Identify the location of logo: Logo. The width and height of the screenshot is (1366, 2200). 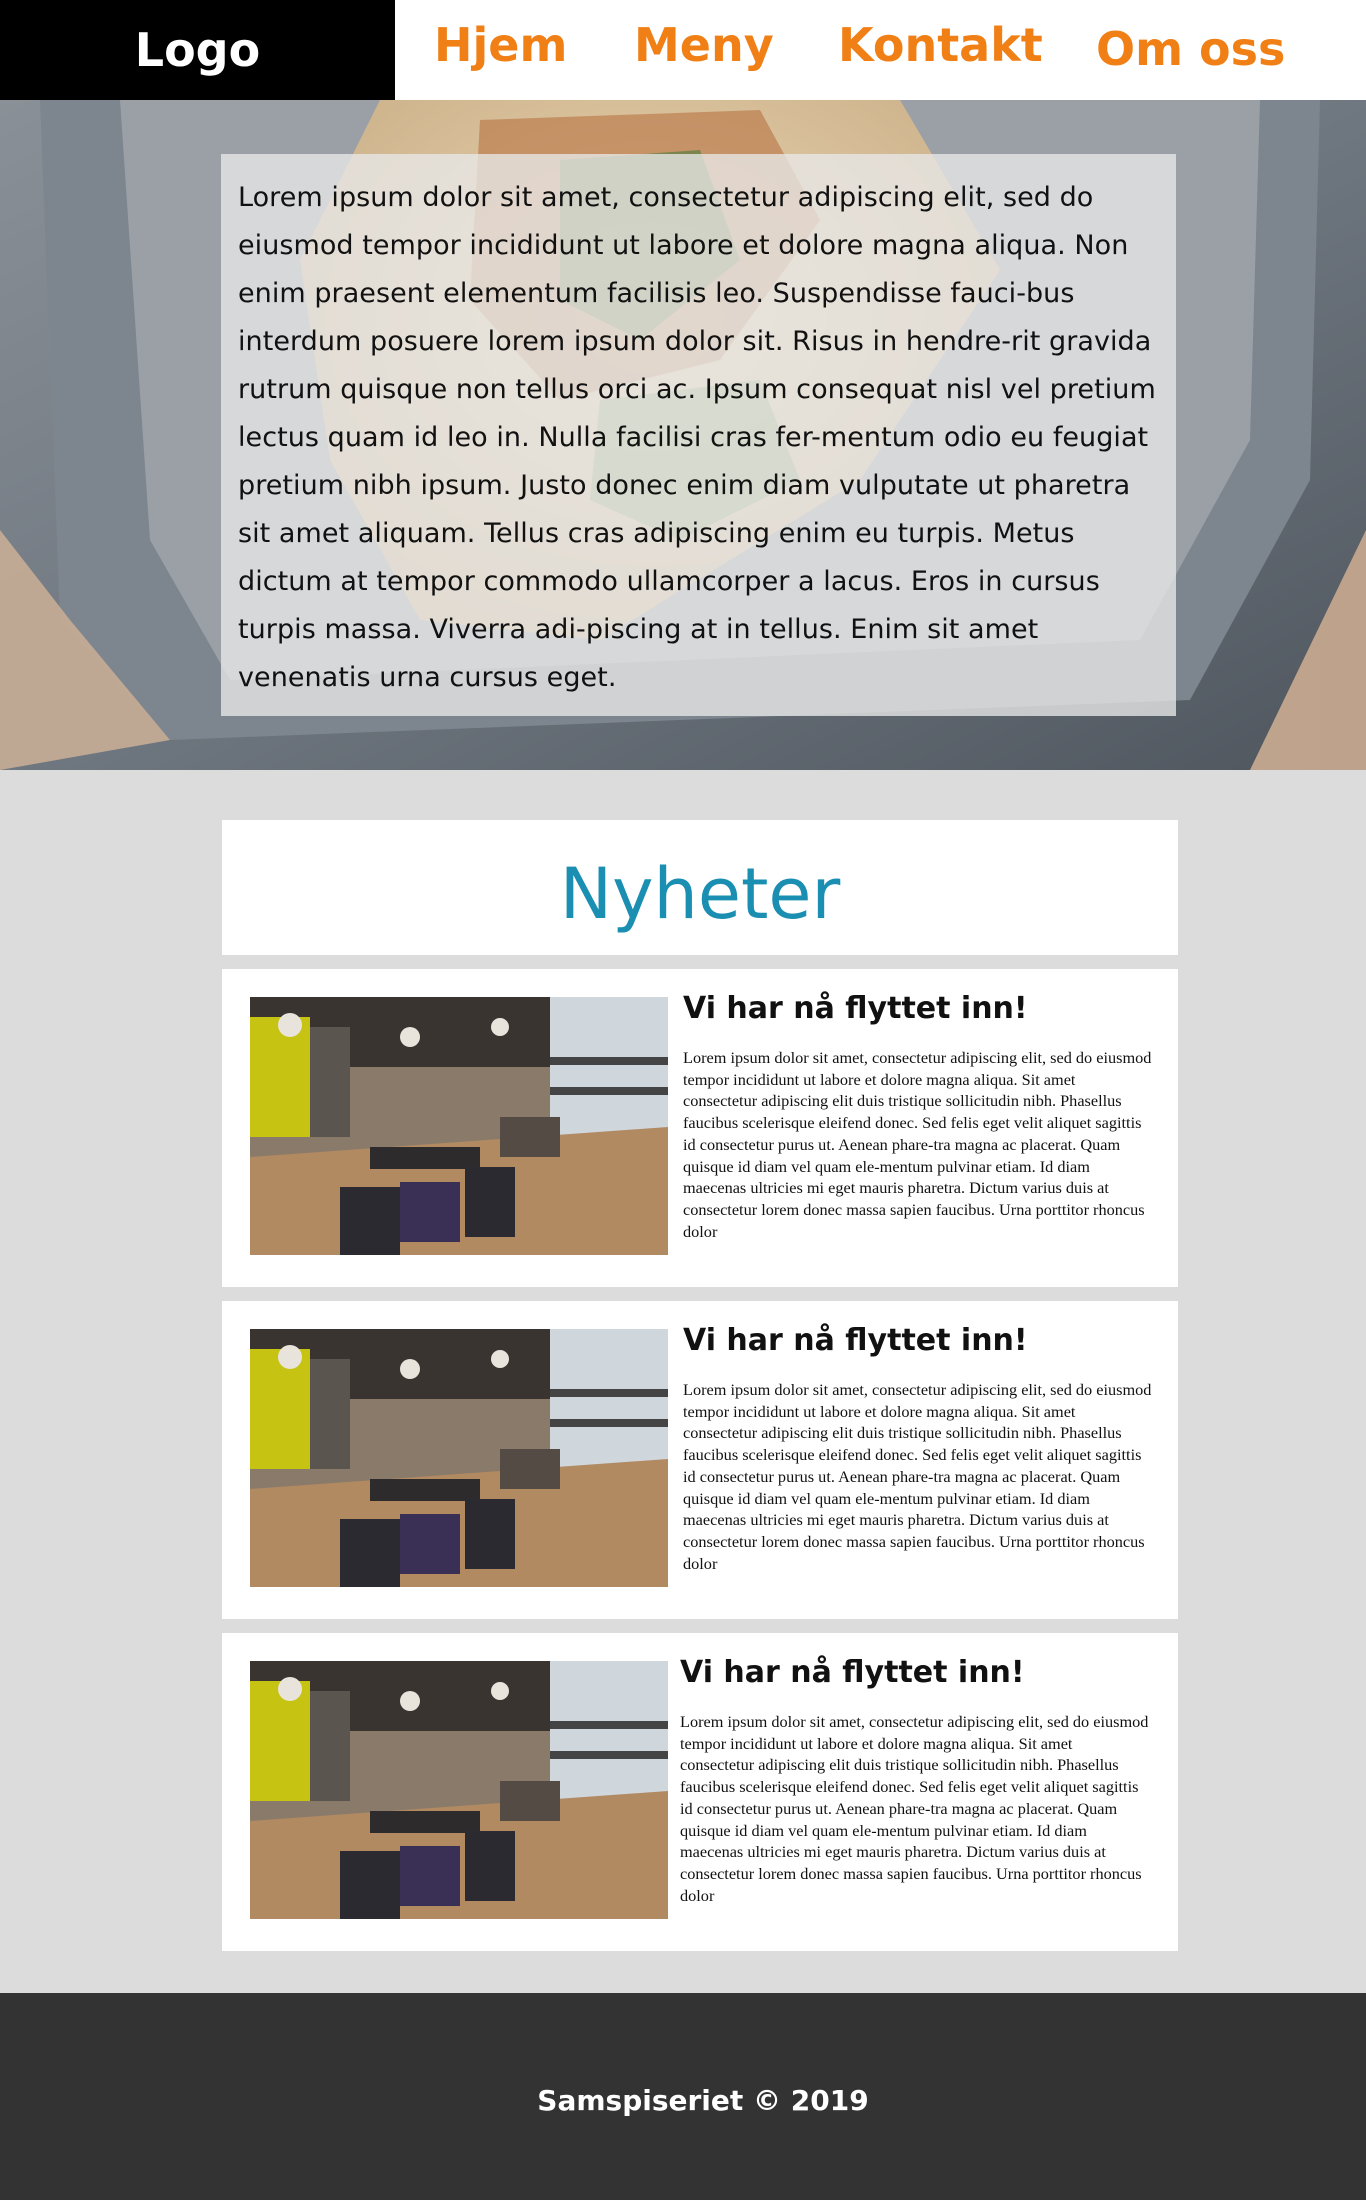
(197, 50).